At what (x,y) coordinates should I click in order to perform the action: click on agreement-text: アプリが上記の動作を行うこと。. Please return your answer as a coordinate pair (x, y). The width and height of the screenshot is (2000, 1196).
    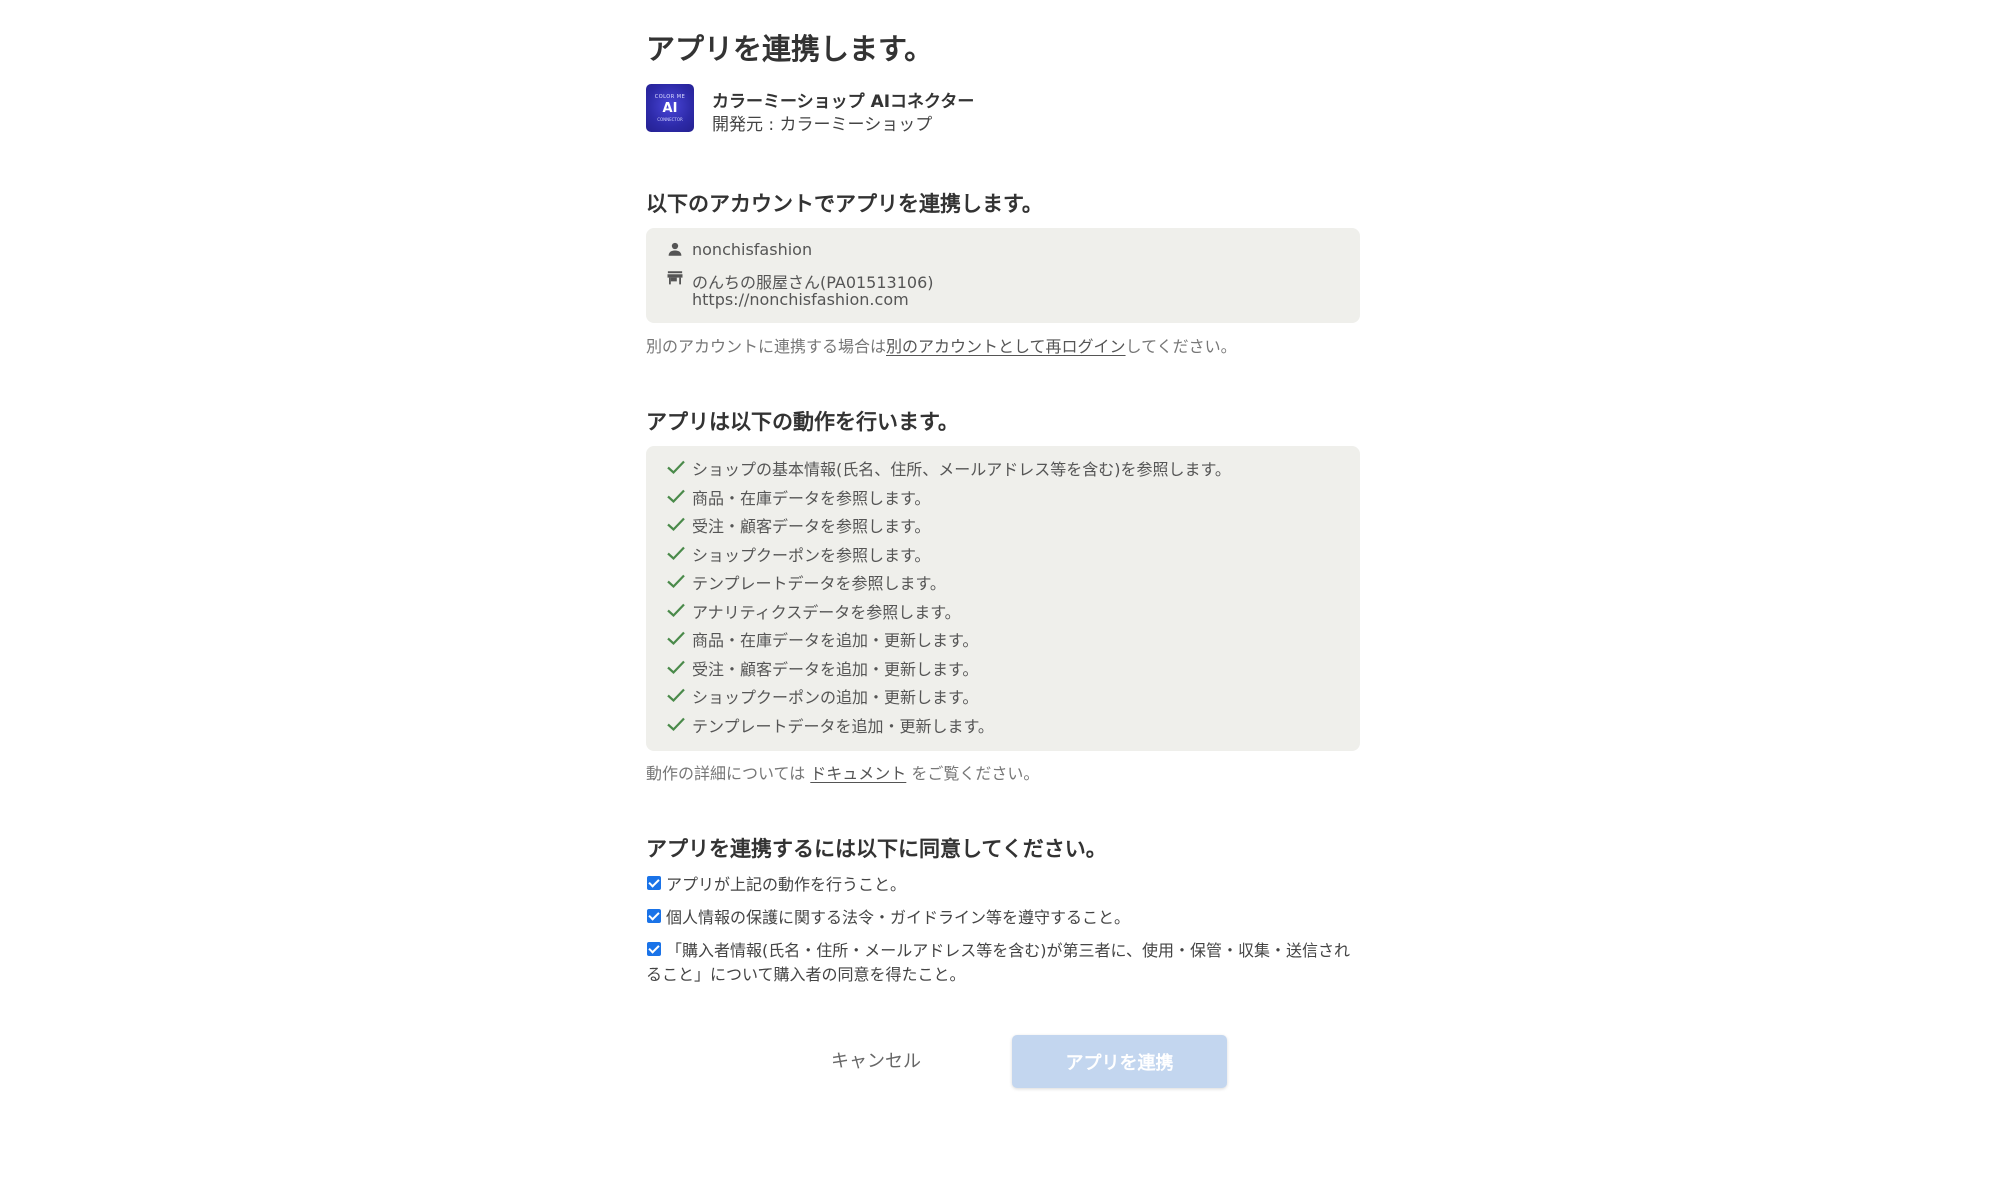
    Looking at the image, I should click on (786, 884).